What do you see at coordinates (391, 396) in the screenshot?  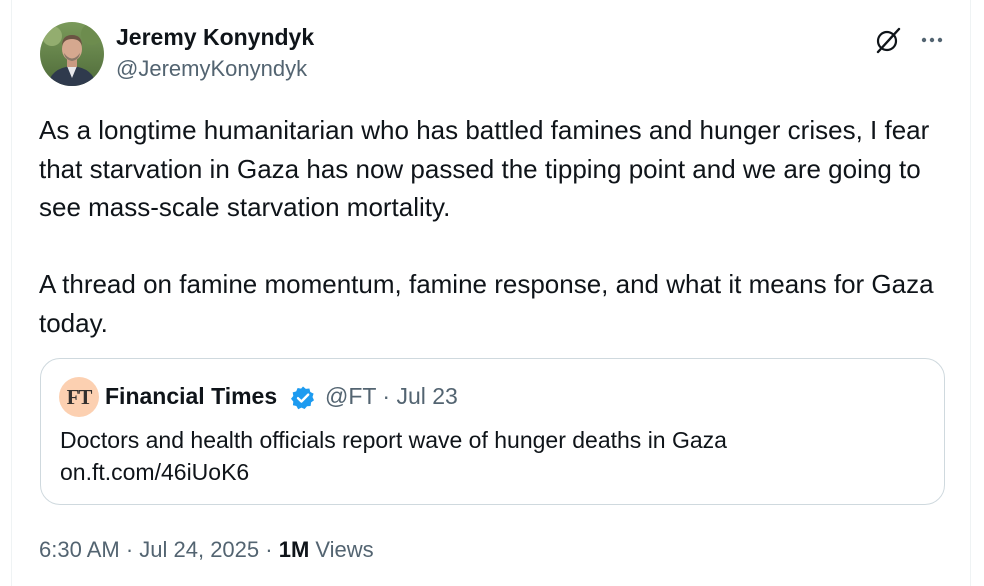 I see `quoted-handle-date: @FT · Jul 23` at bounding box center [391, 396].